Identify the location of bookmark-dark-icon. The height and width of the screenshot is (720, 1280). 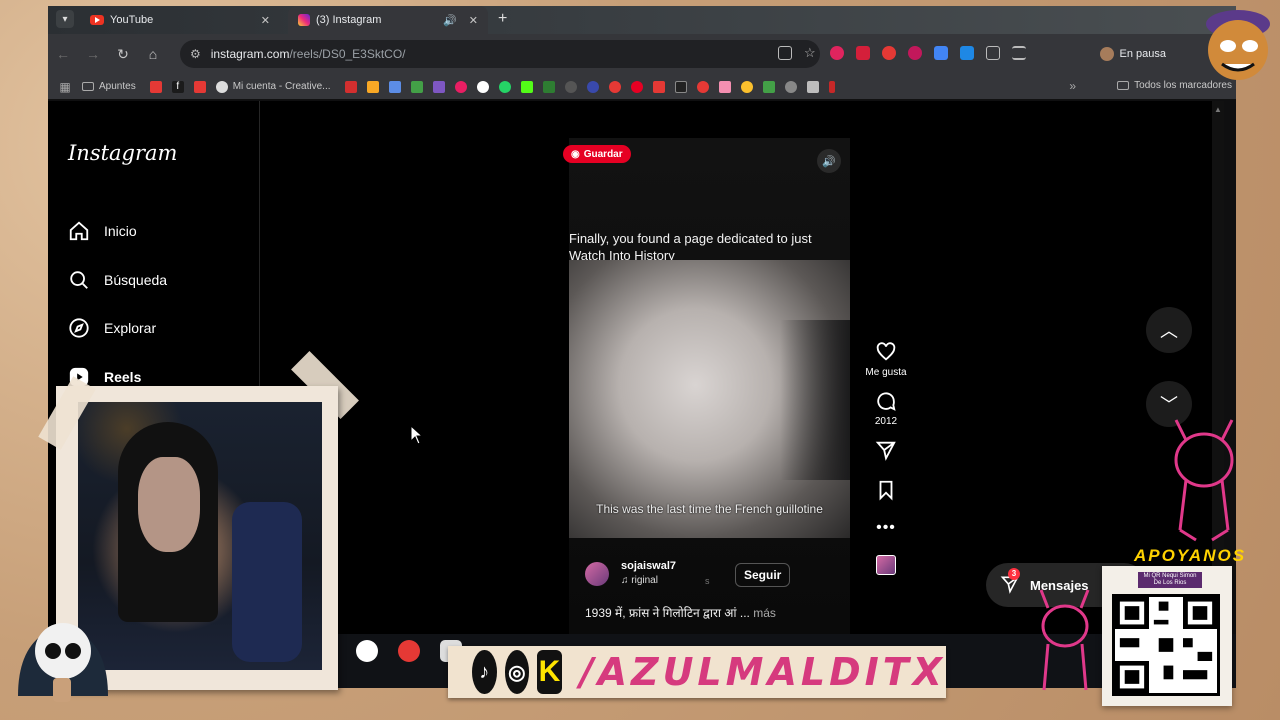
(570, 86).